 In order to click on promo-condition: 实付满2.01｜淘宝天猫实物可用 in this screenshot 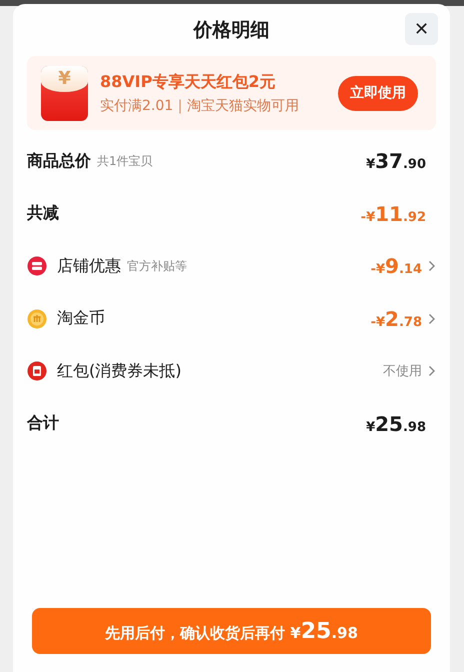, I will do `click(200, 105)`.